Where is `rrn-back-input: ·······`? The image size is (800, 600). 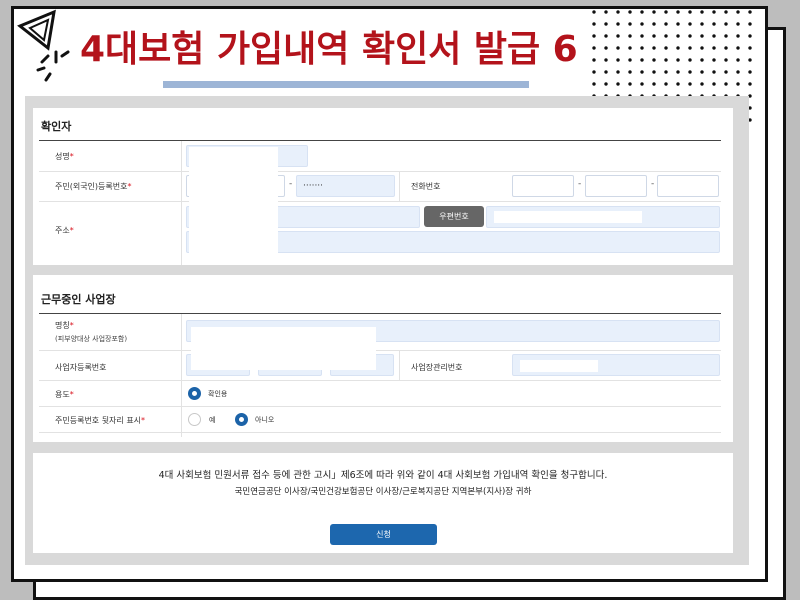 rrn-back-input: ······· is located at coordinates (345, 186).